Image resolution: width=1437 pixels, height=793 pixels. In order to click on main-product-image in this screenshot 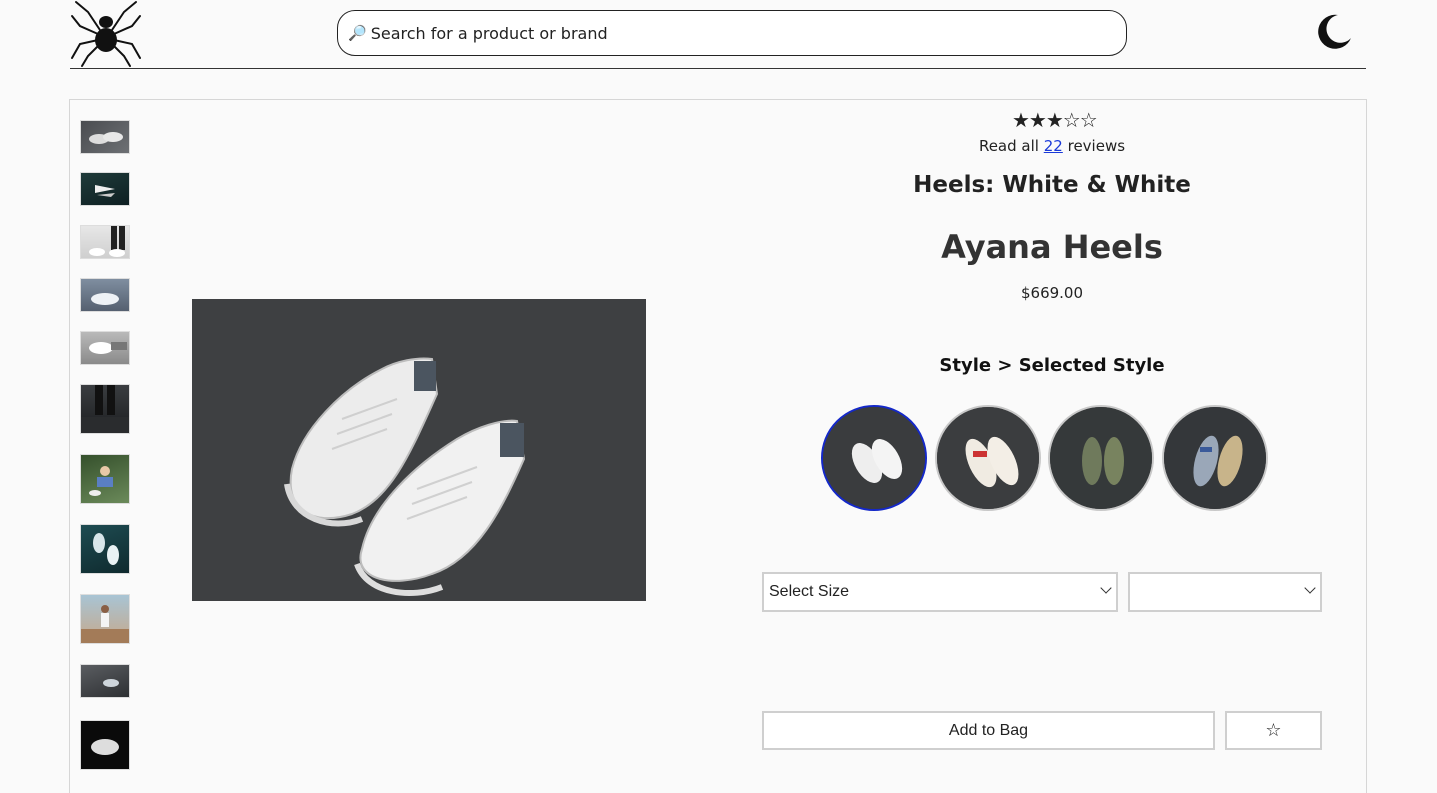, I will do `click(419, 450)`.